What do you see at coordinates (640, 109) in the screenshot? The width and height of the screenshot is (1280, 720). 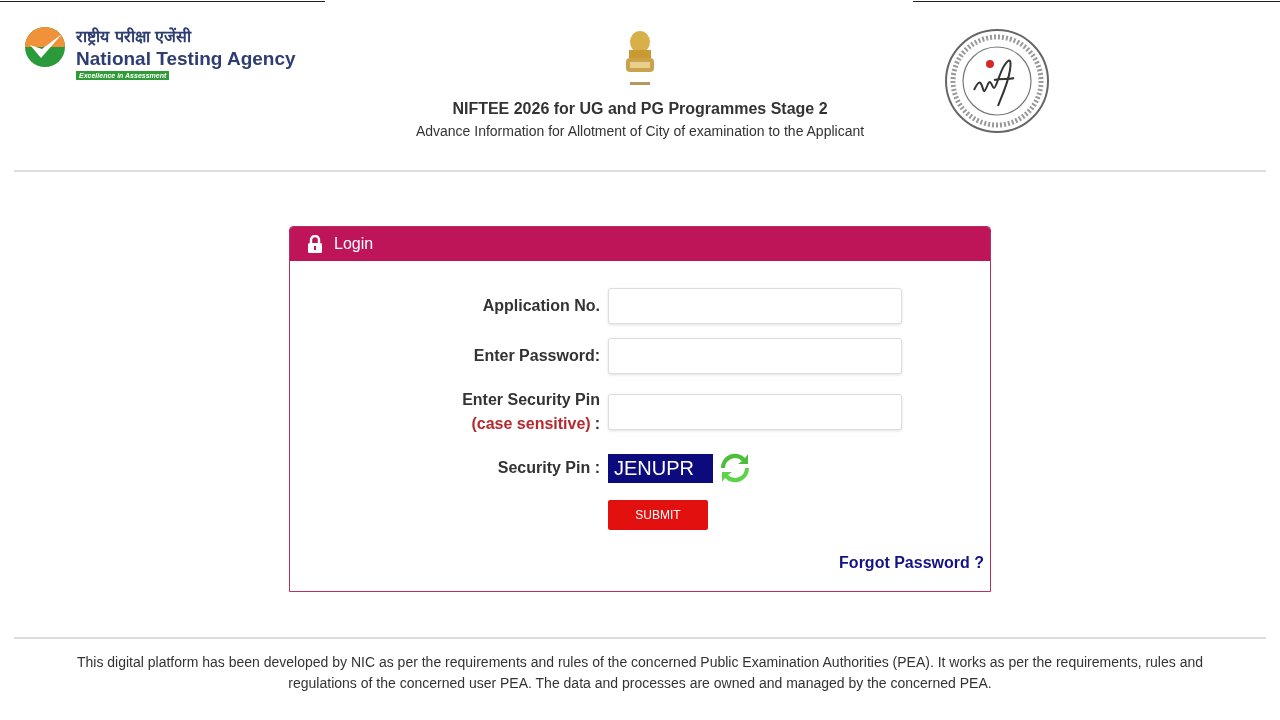 I see `page-title: NIFTEE 2026 for UG and PG Programmes Stage 2` at bounding box center [640, 109].